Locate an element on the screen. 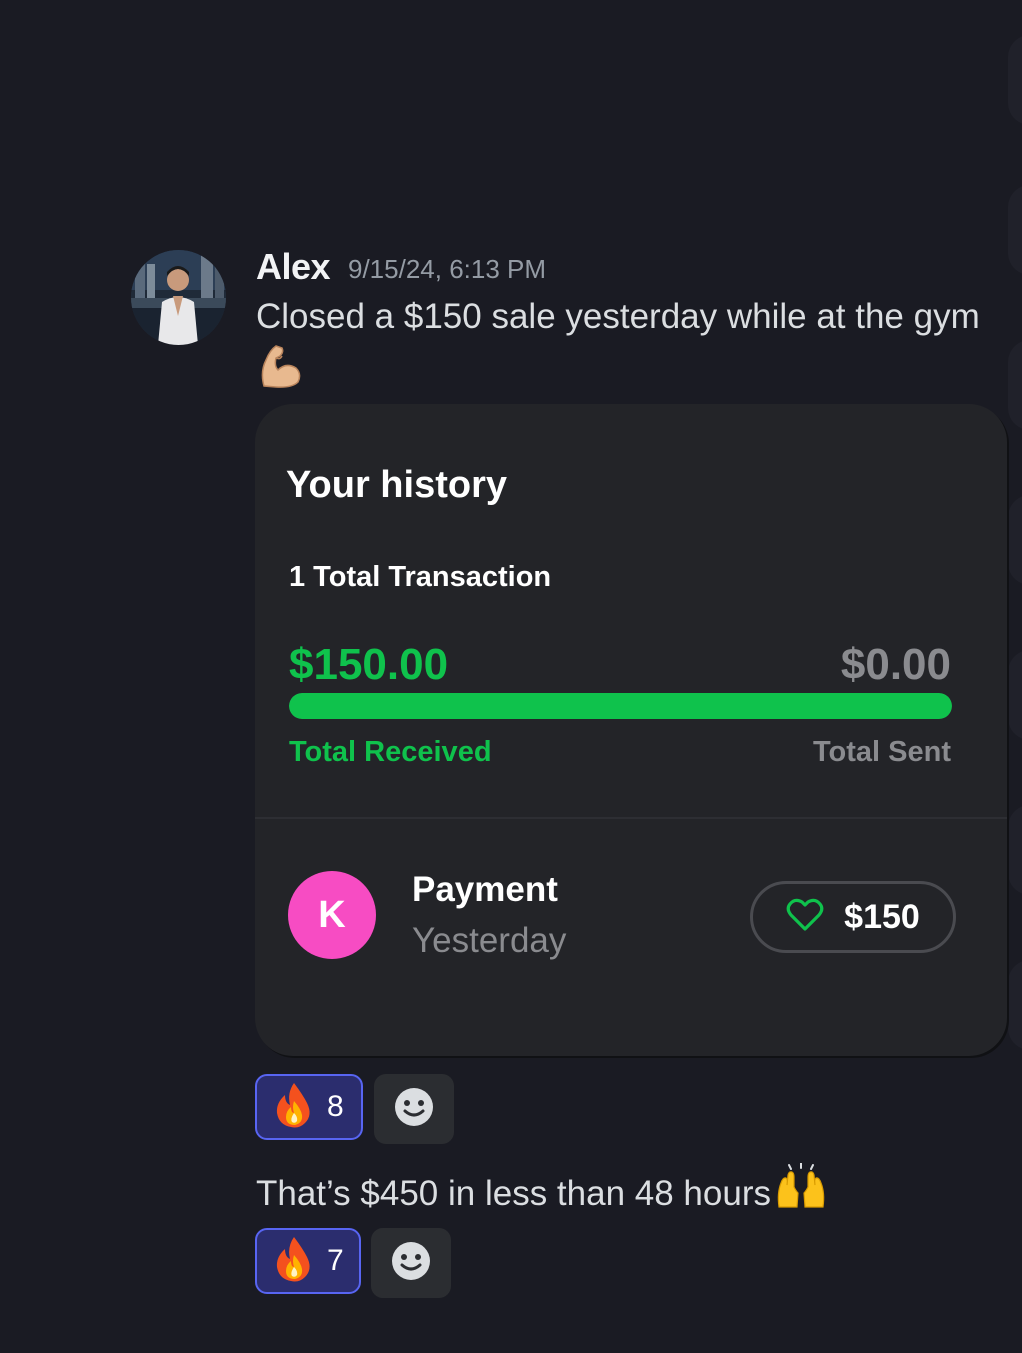  sent-label: Total Sent is located at coordinates (881, 752).